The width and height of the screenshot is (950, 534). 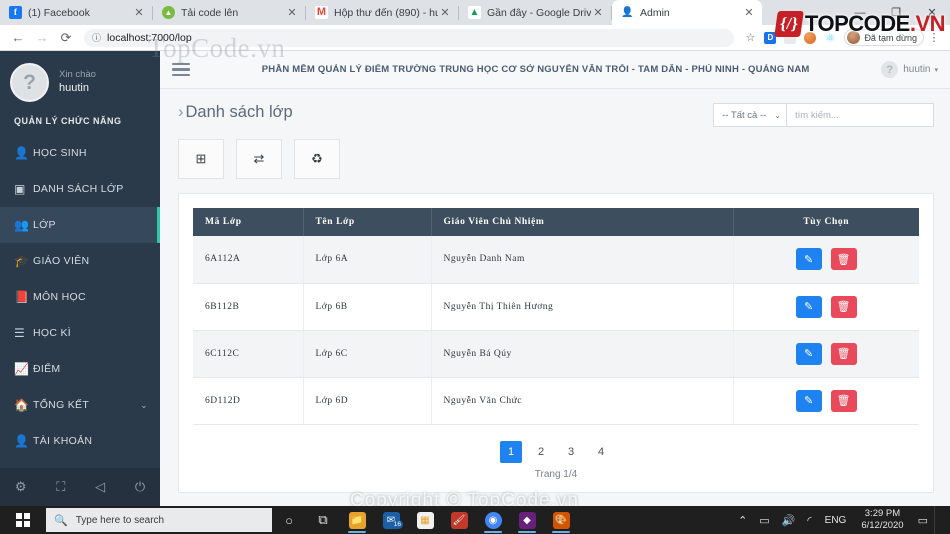 What do you see at coordinates (932, 12) in the screenshot?
I see `window-close-button: ✕` at bounding box center [932, 12].